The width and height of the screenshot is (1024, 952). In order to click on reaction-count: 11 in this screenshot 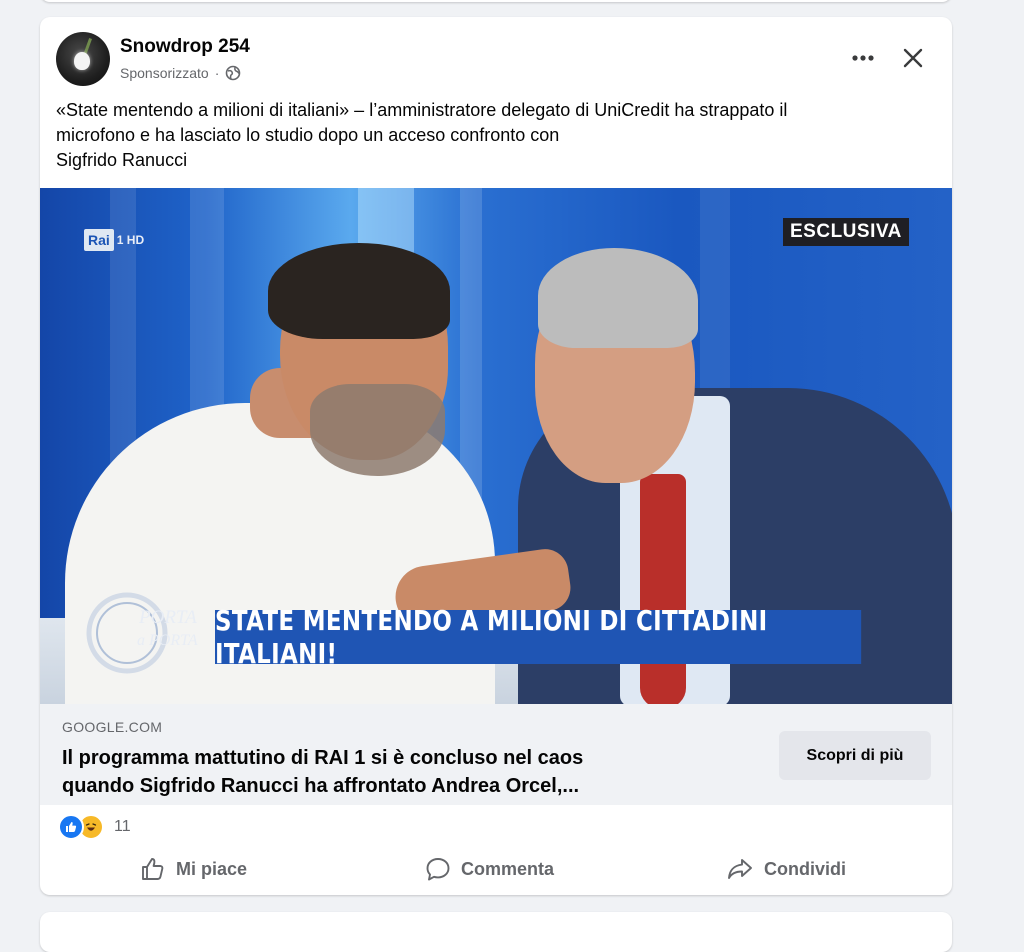, I will do `click(122, 826)`.